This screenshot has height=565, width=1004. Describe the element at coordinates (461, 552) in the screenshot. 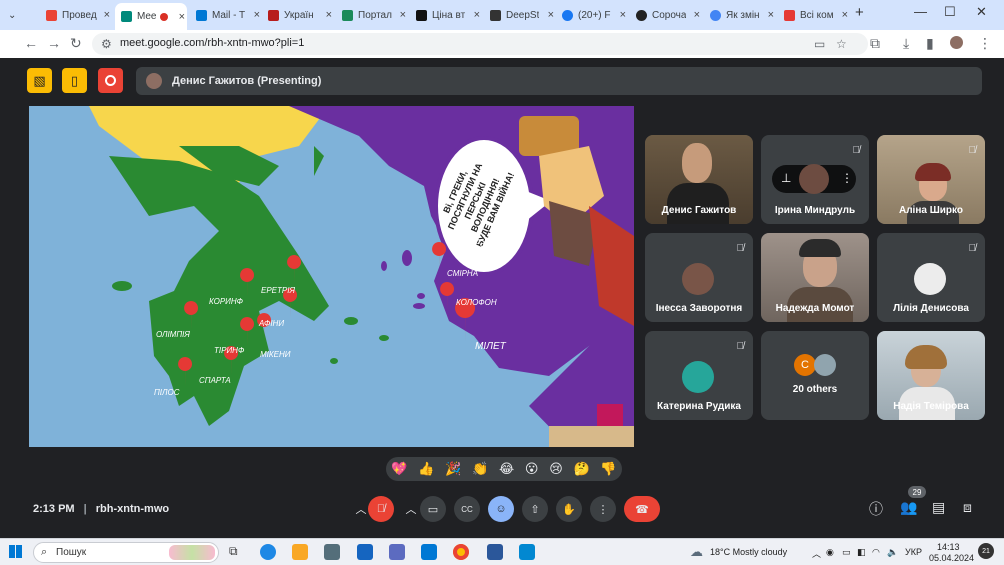

I see `chrome-icon` at that location.